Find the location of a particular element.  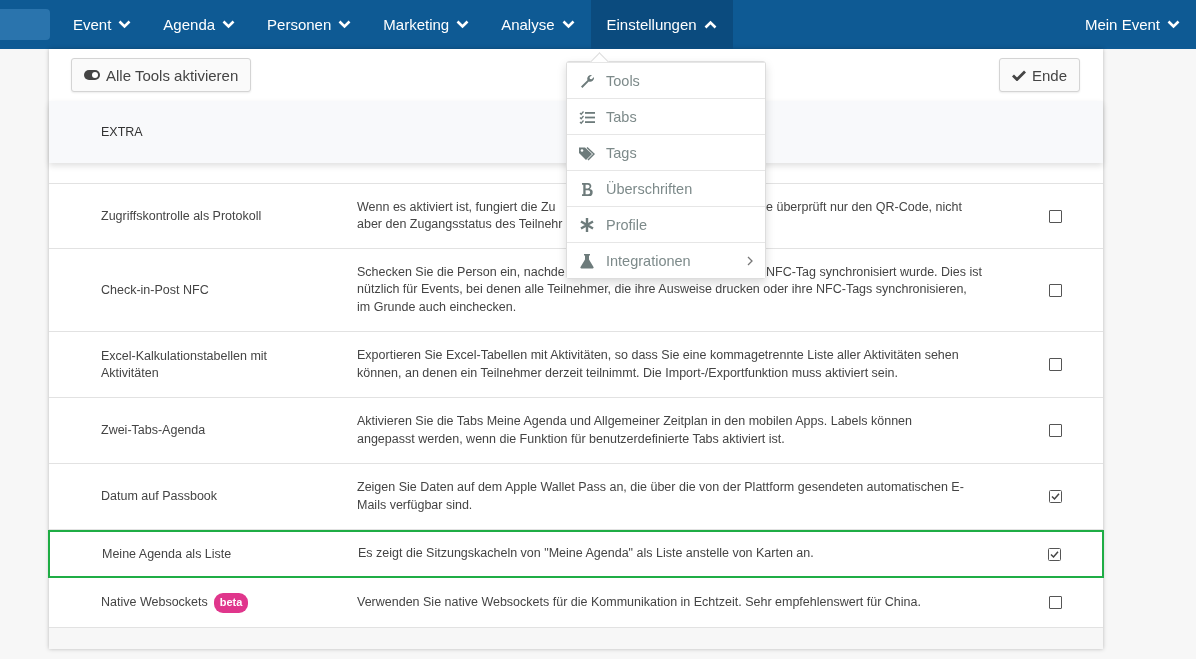

feature-name: Zugriffskontrolle als Protokoll is located at coordinates (181, 216).